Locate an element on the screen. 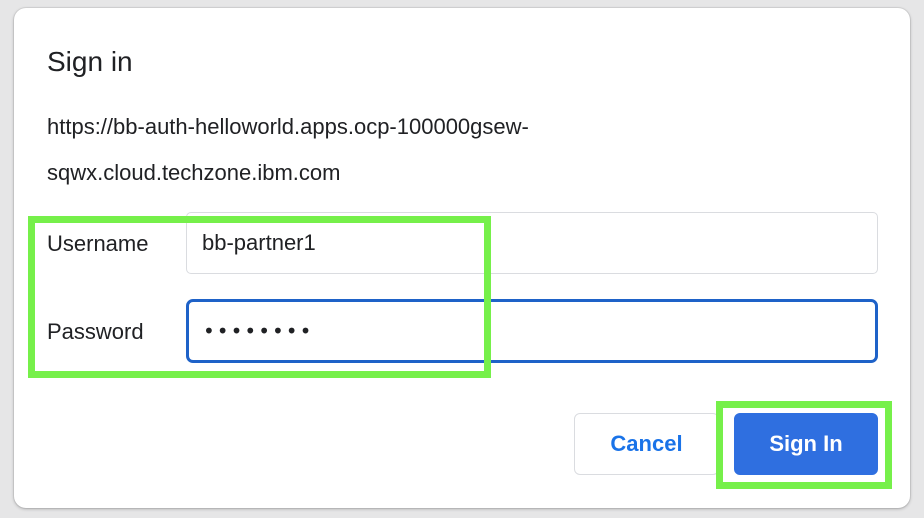  cancel-button: Cancel is located at coordinates (646, 444).